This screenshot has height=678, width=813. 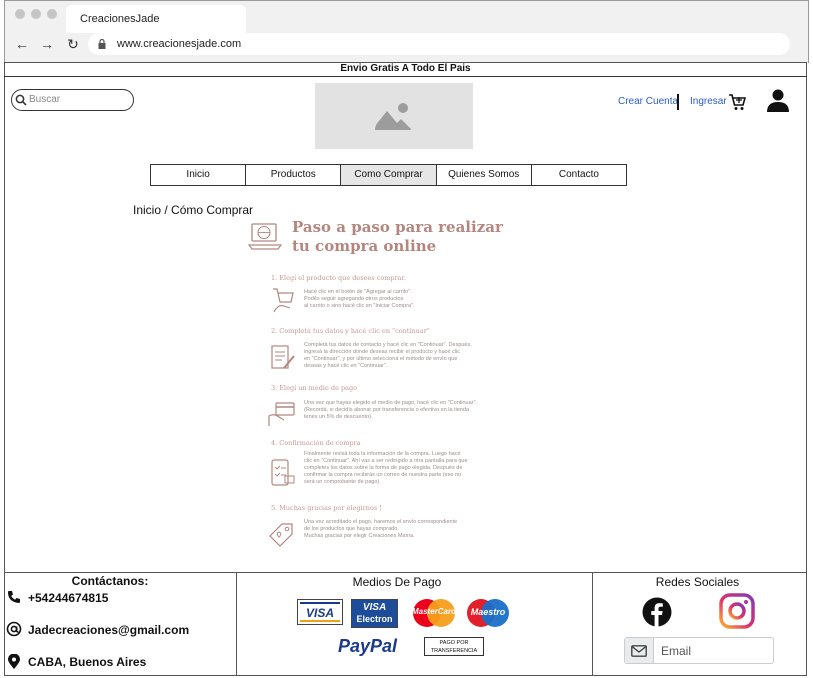 I want to click on gift-tag-icon, so click(x=281, y=535).